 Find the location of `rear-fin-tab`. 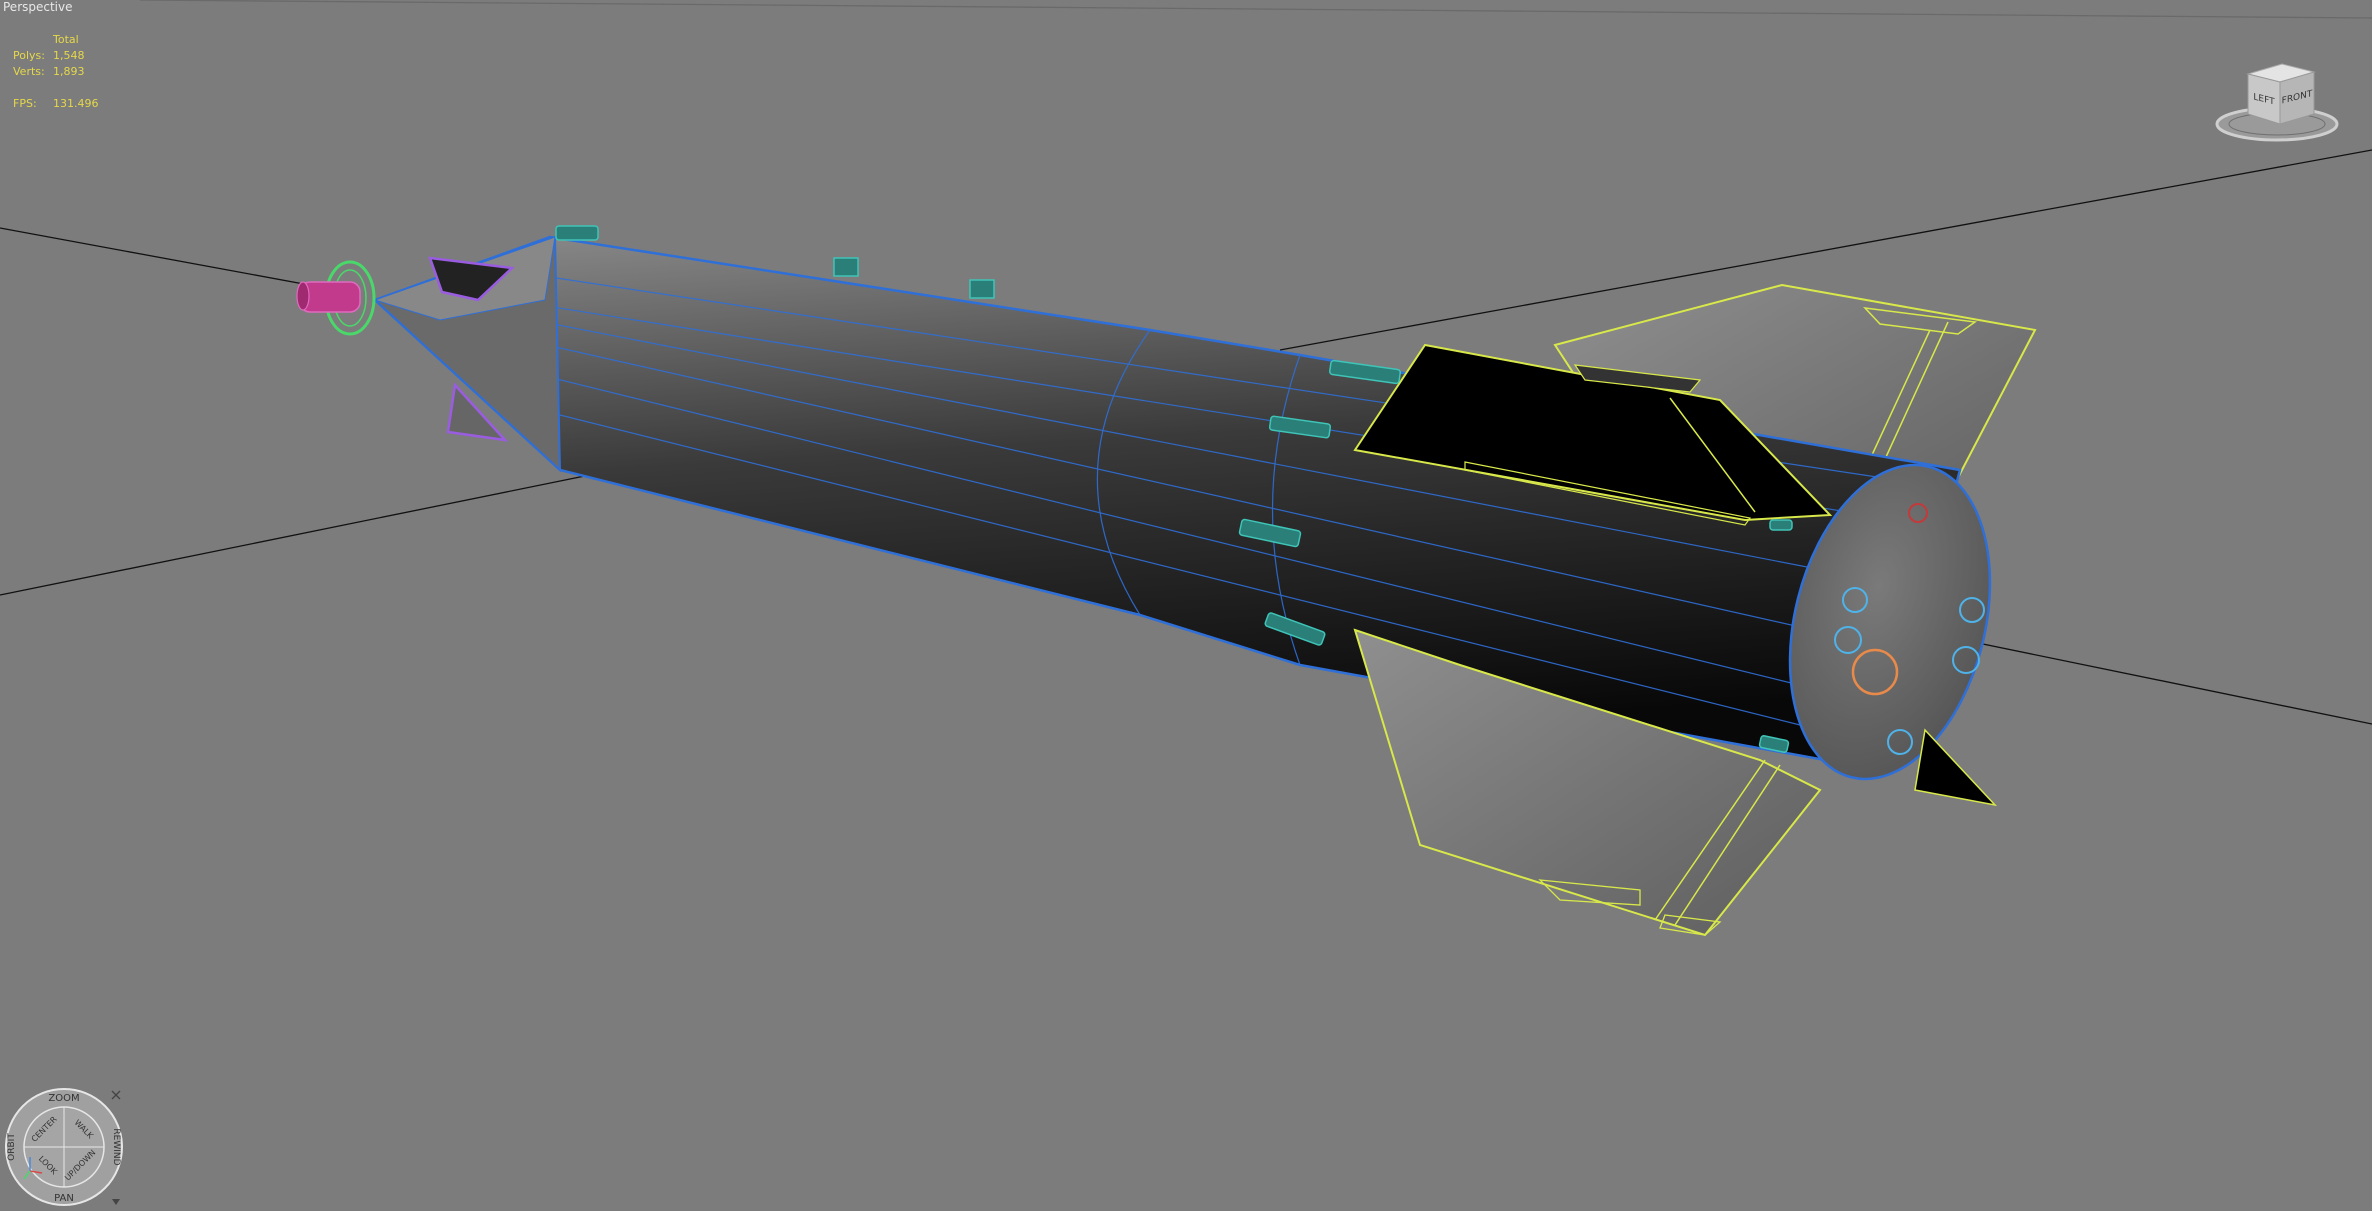

rear-fin-tab is located at coordinates (1956, 767).